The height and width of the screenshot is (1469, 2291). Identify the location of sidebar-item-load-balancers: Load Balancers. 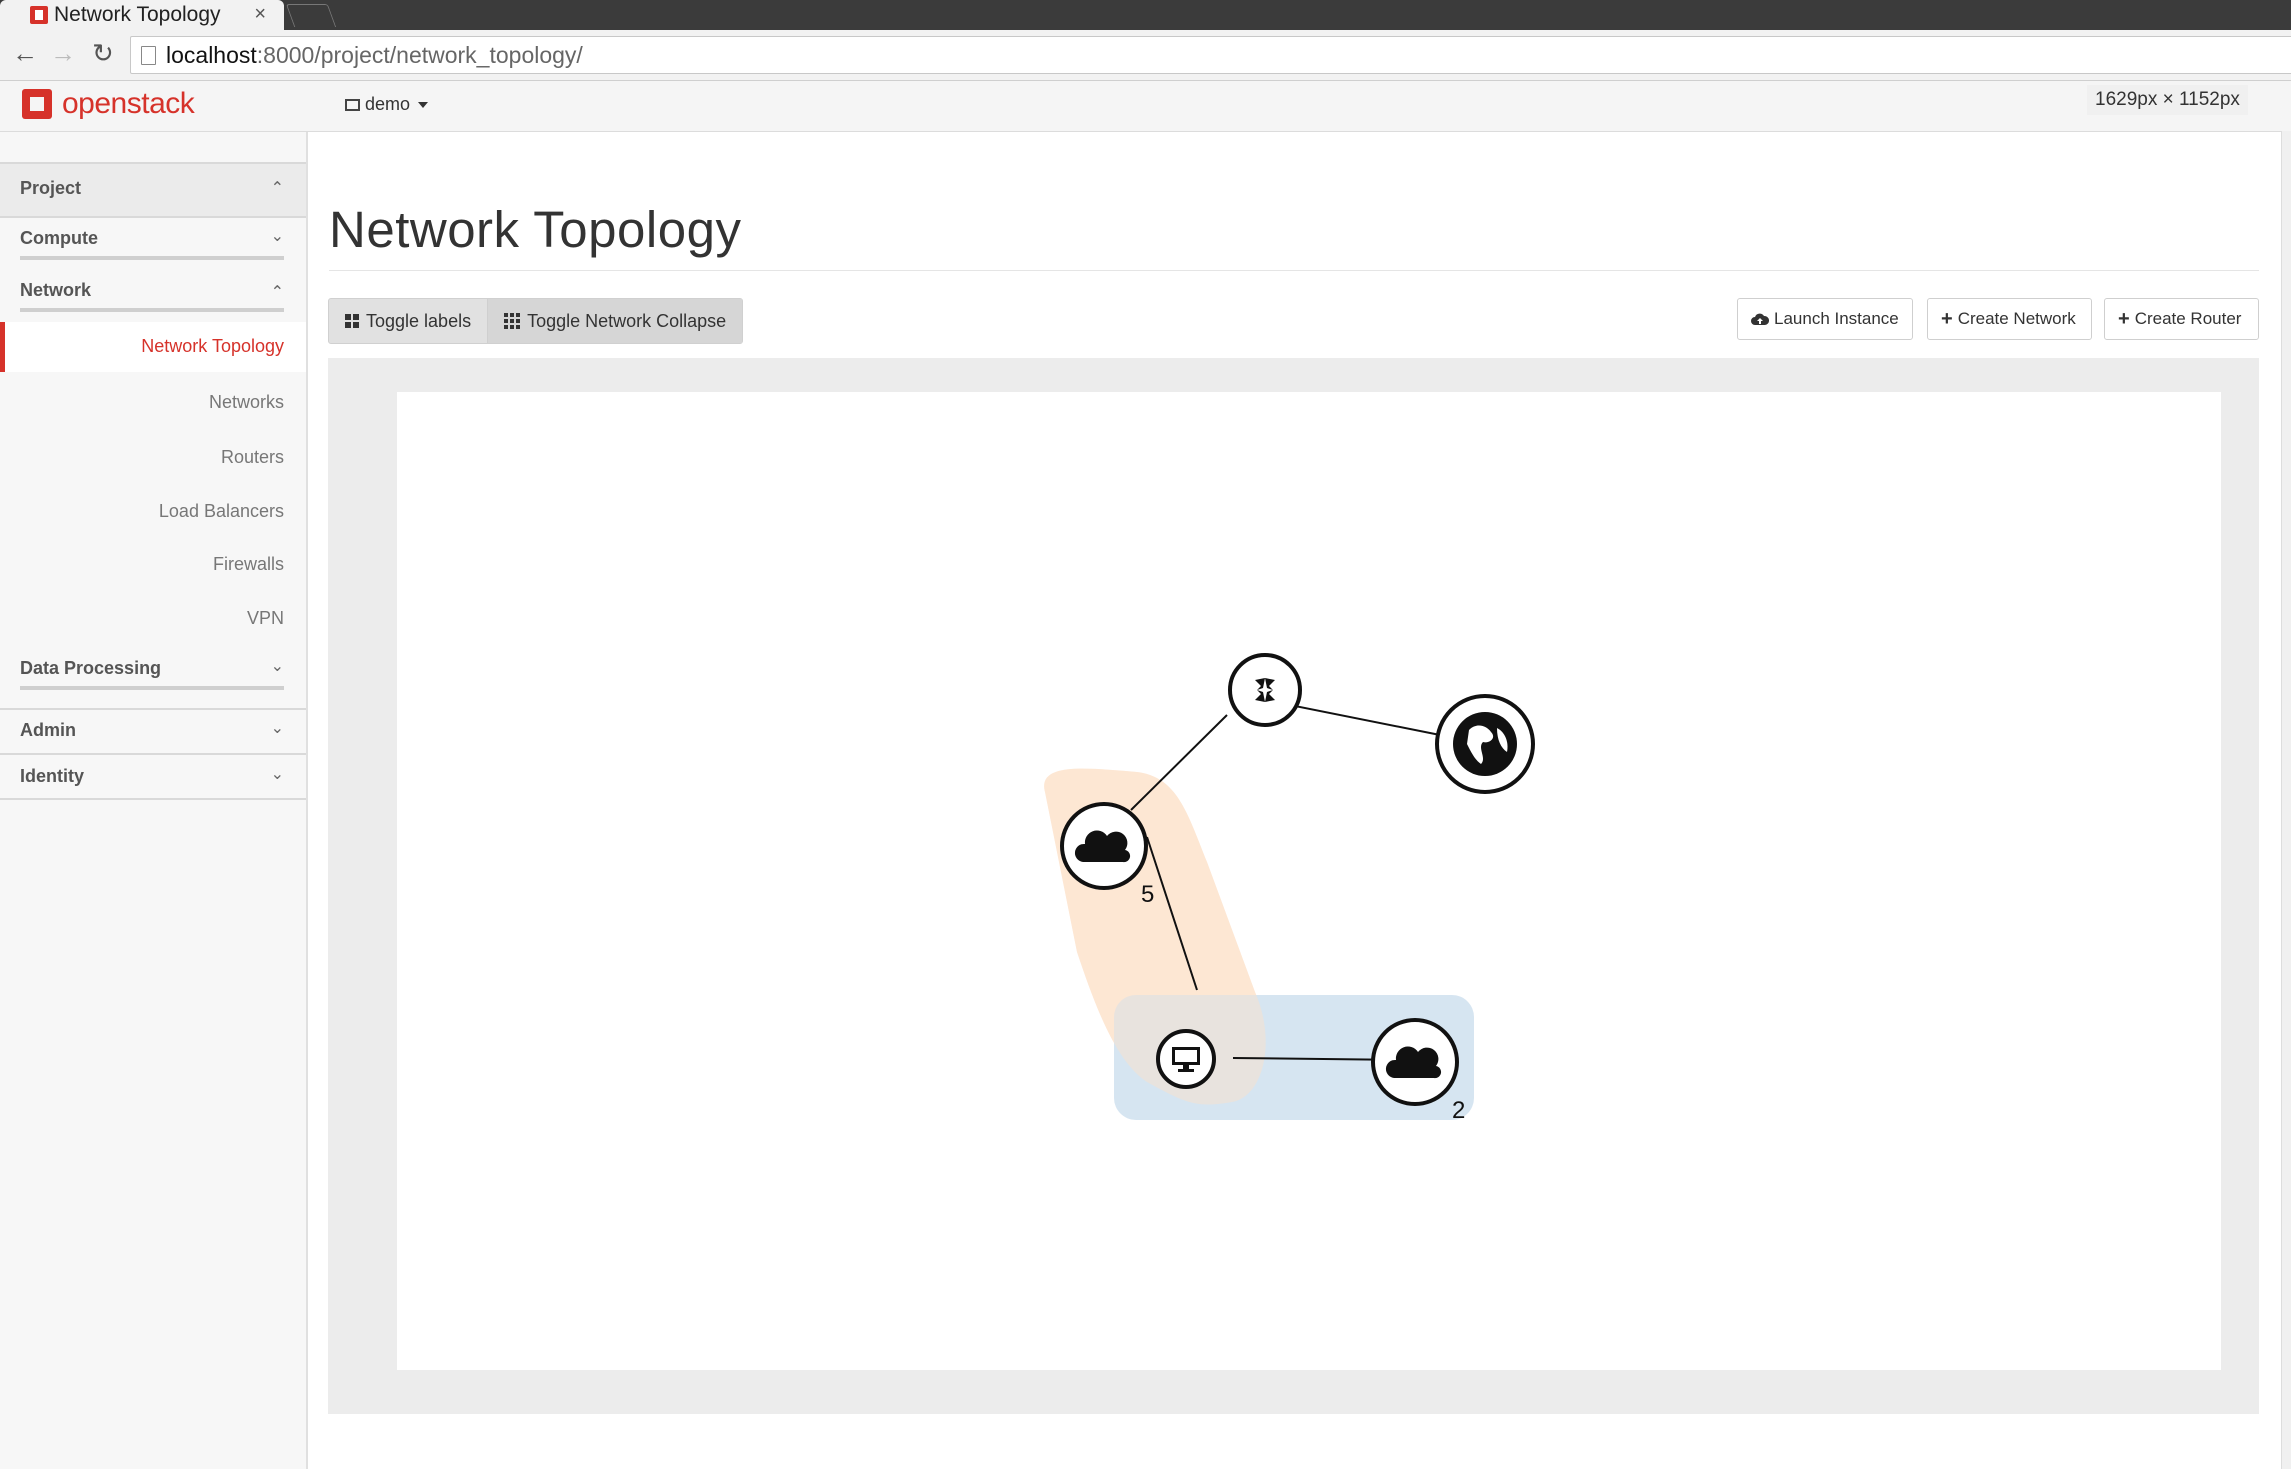
(221, 511).